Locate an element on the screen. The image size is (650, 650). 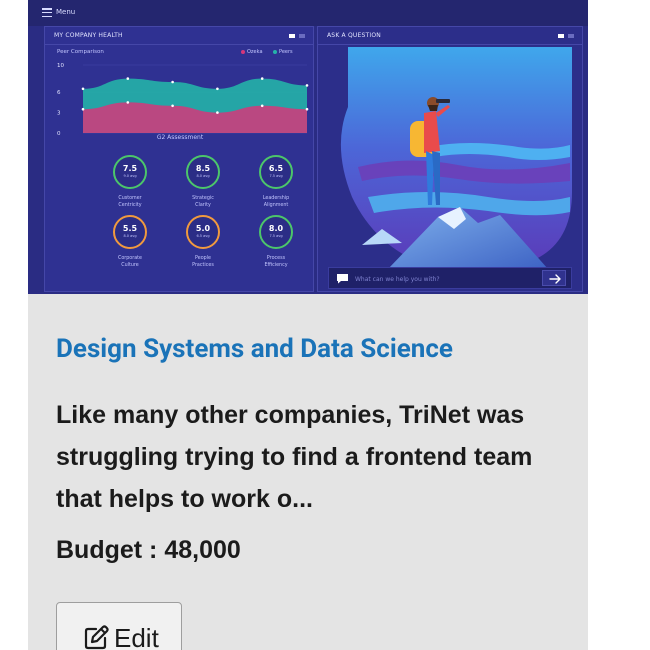
y-tick-label: 6 is located at coordinates (59, 93).